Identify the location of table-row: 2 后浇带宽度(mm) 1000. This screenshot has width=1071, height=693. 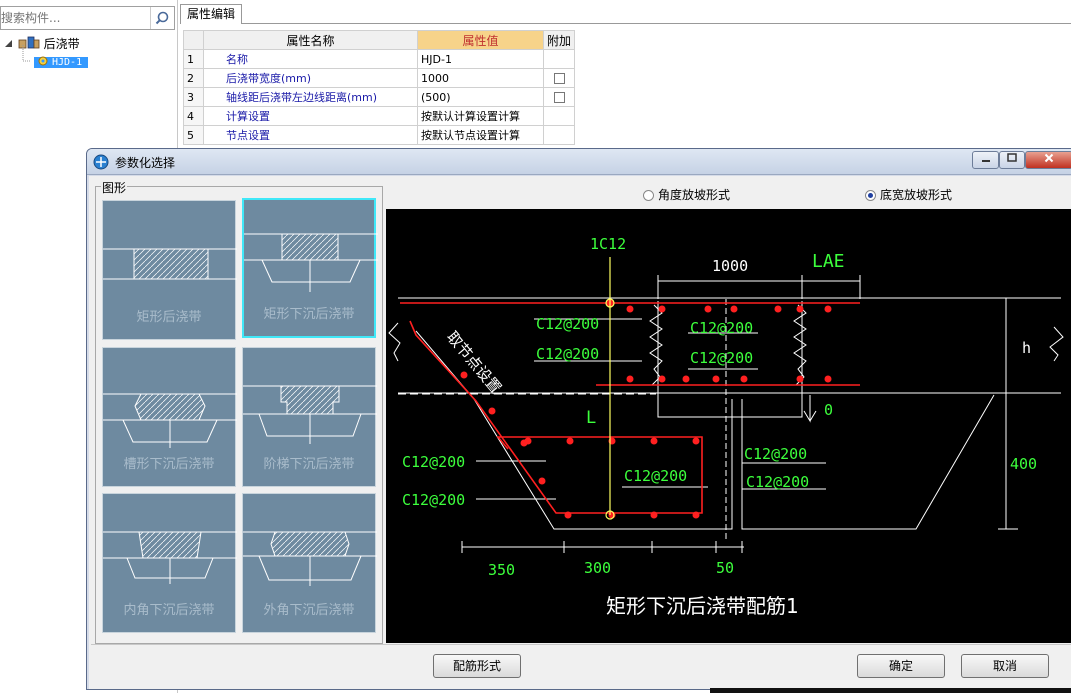
(379, 78).